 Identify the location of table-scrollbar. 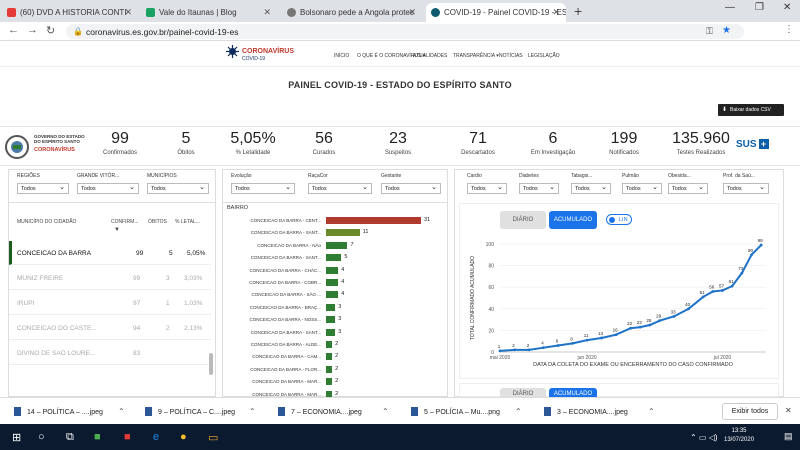
(211, 364).